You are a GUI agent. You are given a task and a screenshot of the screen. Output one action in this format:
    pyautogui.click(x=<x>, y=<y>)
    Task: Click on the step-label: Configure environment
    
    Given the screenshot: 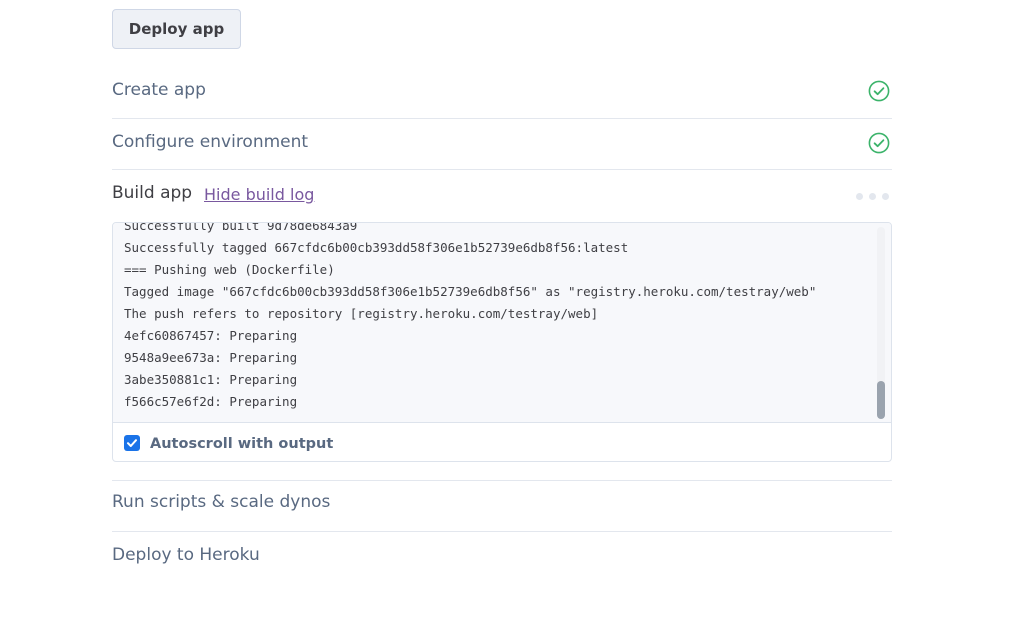 What is the action you would take?
    pyautogui.click(x=210, y=142)
    